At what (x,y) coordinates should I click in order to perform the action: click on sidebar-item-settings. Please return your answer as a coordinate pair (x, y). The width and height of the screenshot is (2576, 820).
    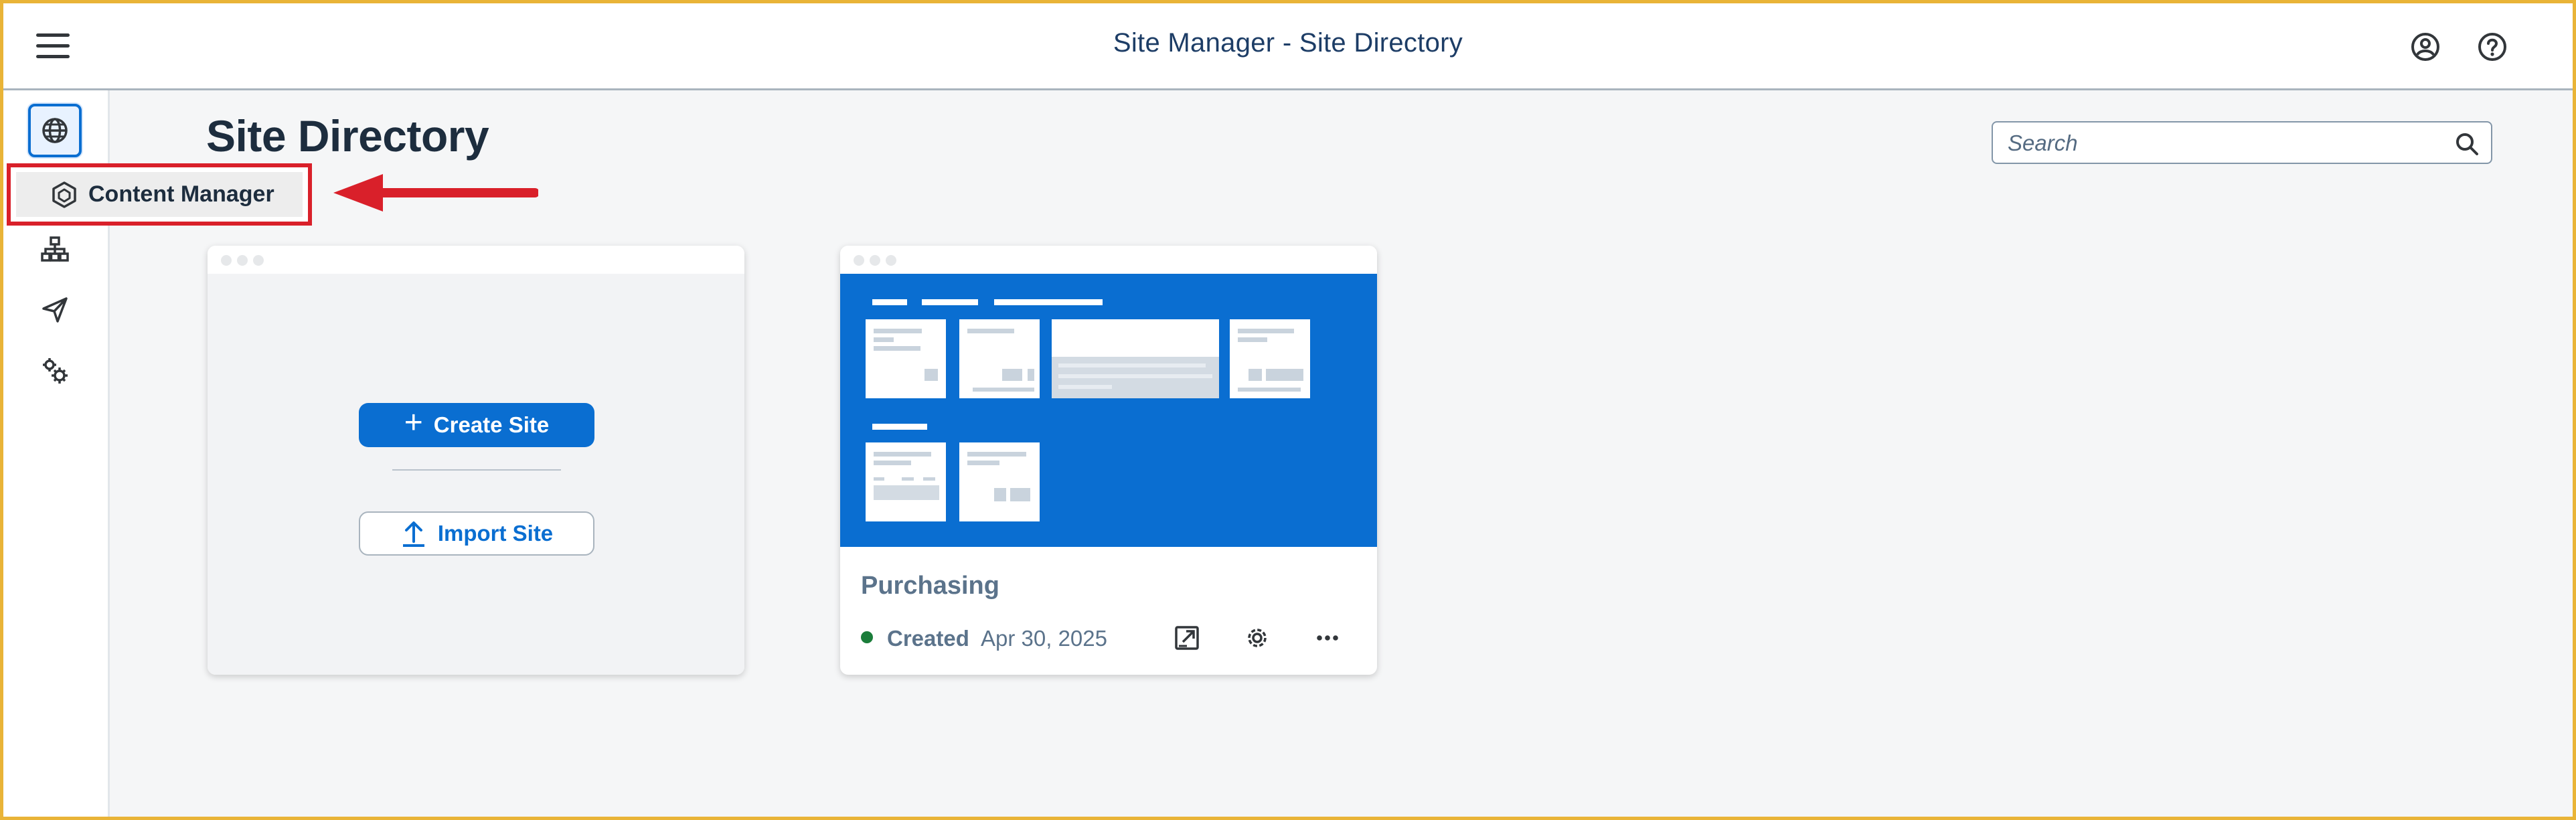
    Looking at the image, I should click on (55, 371).